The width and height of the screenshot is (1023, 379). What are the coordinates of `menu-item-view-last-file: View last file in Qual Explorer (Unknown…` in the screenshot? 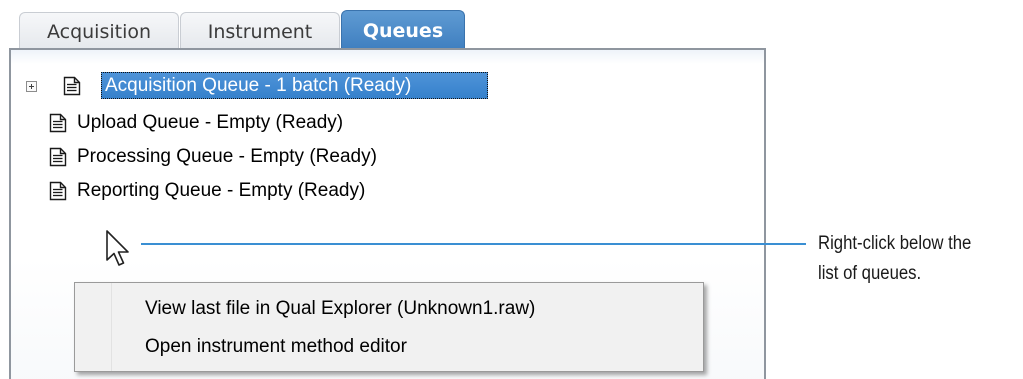 It's located at (406, 309).